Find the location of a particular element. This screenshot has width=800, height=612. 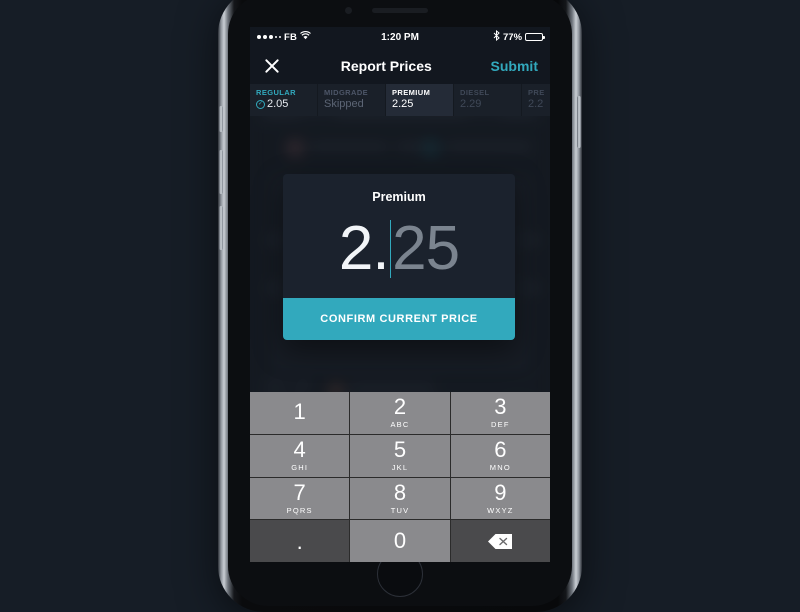

key-digit: 8 is located at coordinates (400, 492).